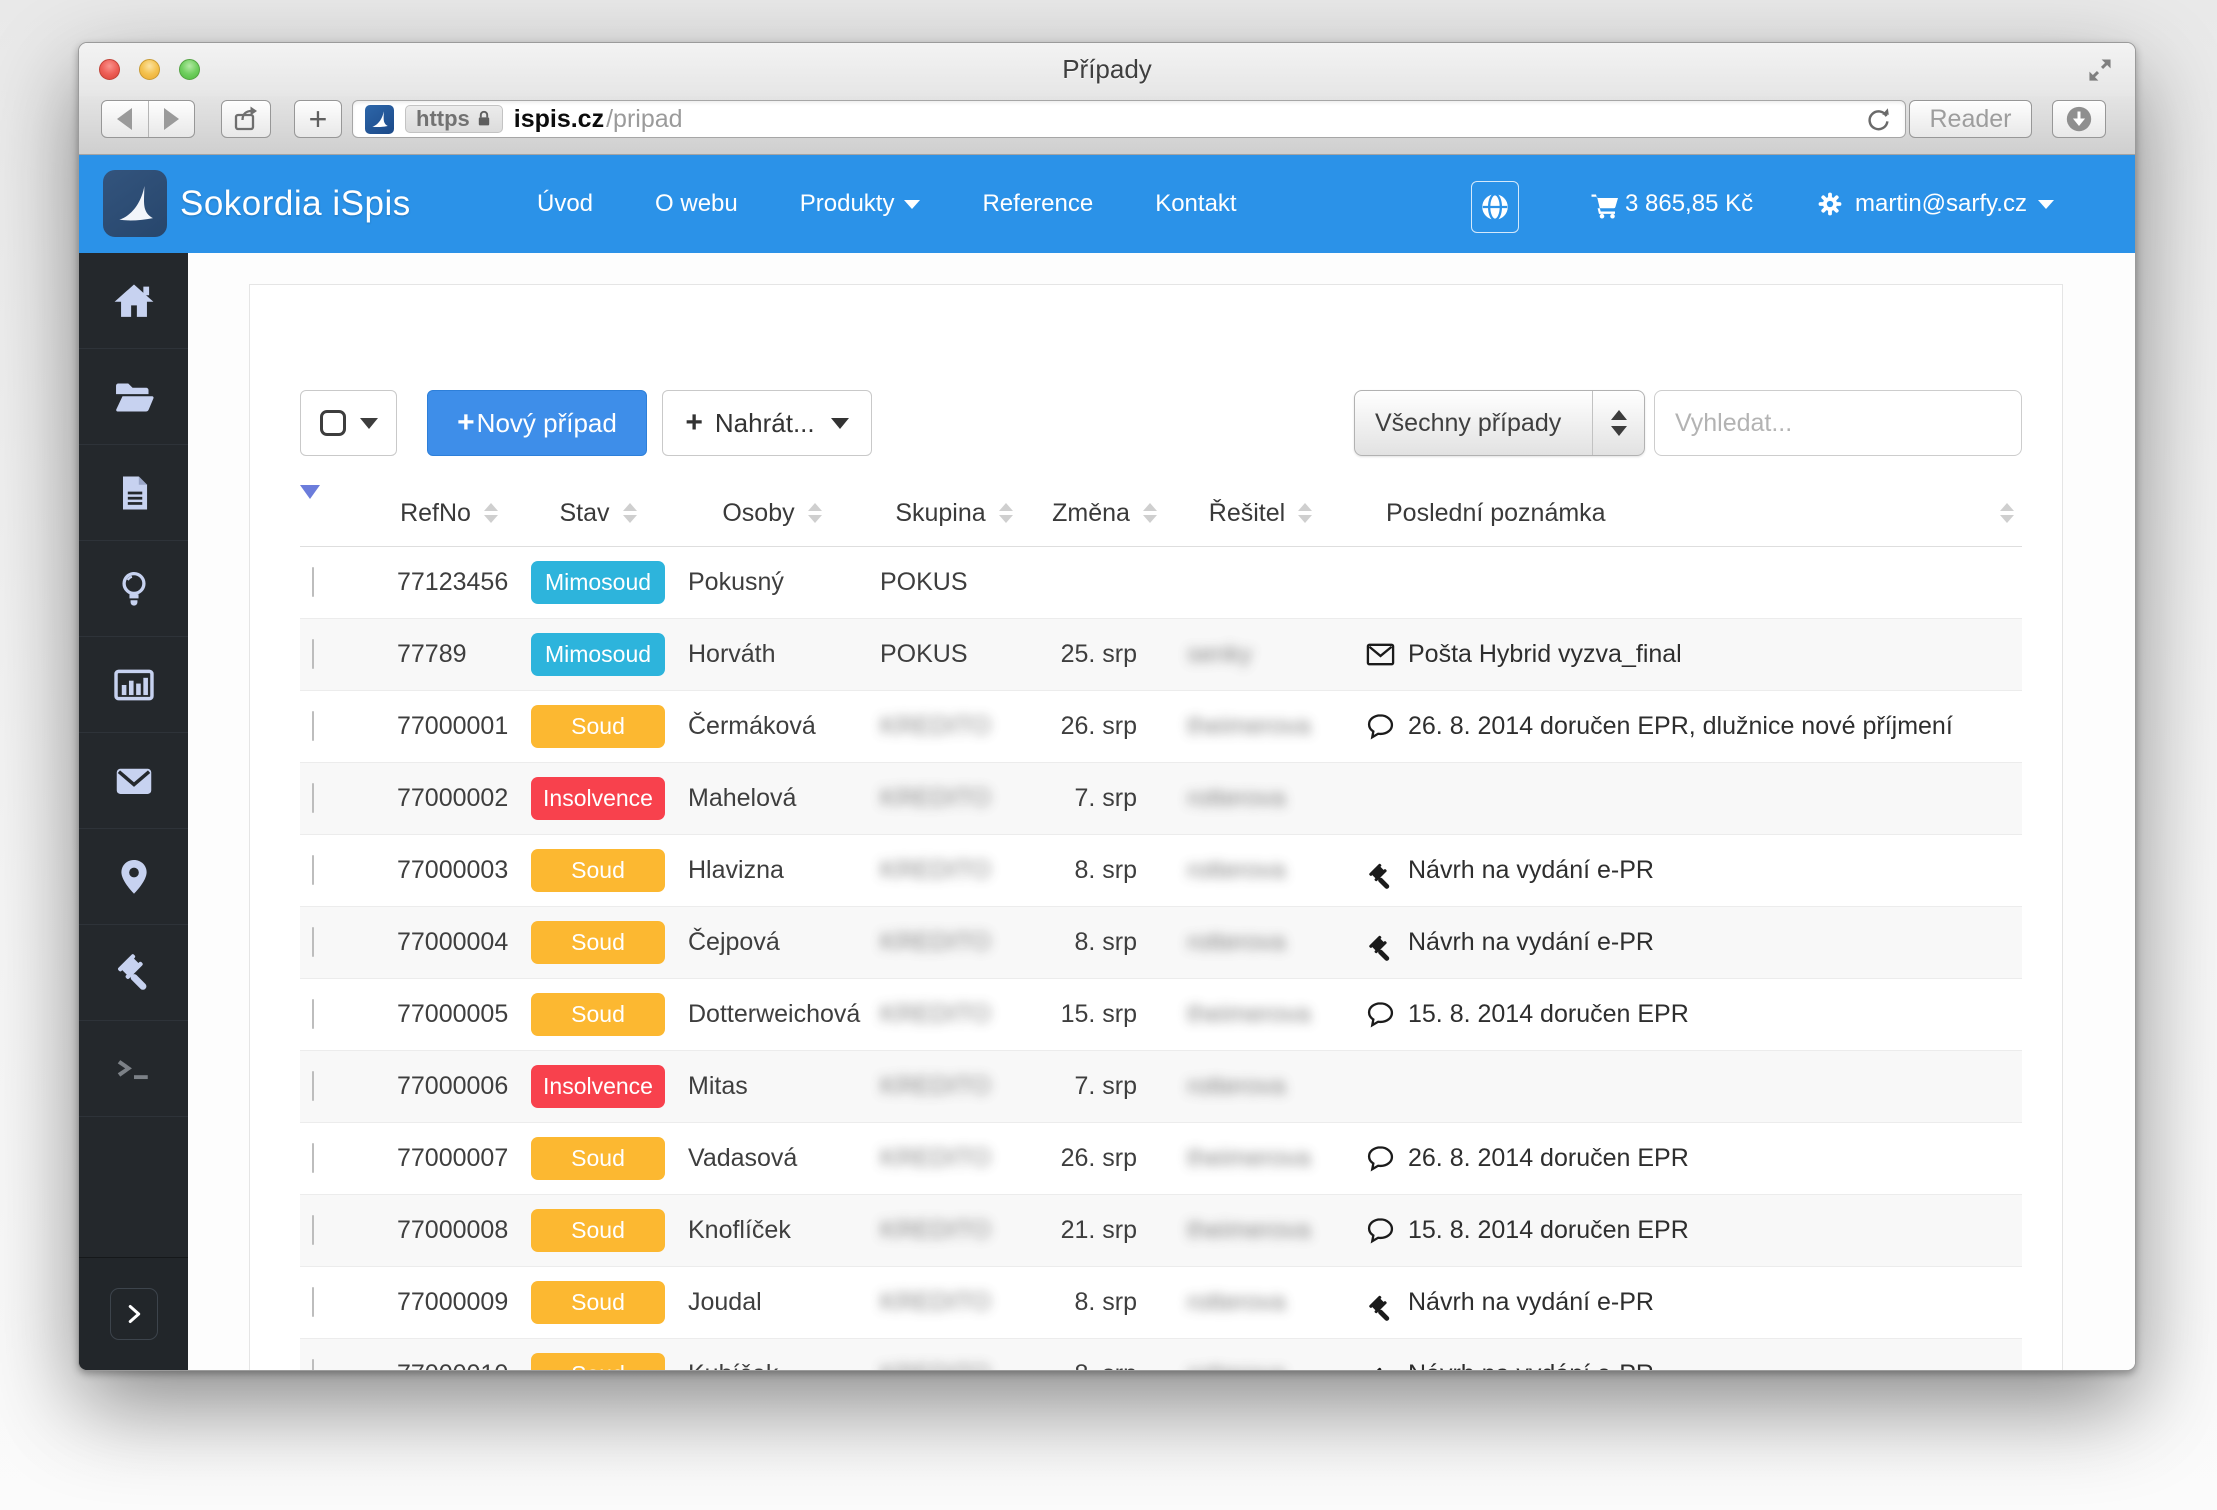 The image size is (2217, 1510). I want to click on address-bar: https ispis.cz /pripad, so click(1129, 119).